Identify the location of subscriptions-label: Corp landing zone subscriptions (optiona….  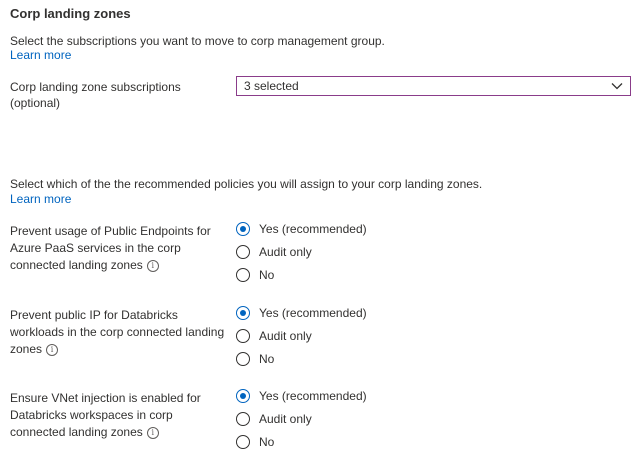
(95, 95).